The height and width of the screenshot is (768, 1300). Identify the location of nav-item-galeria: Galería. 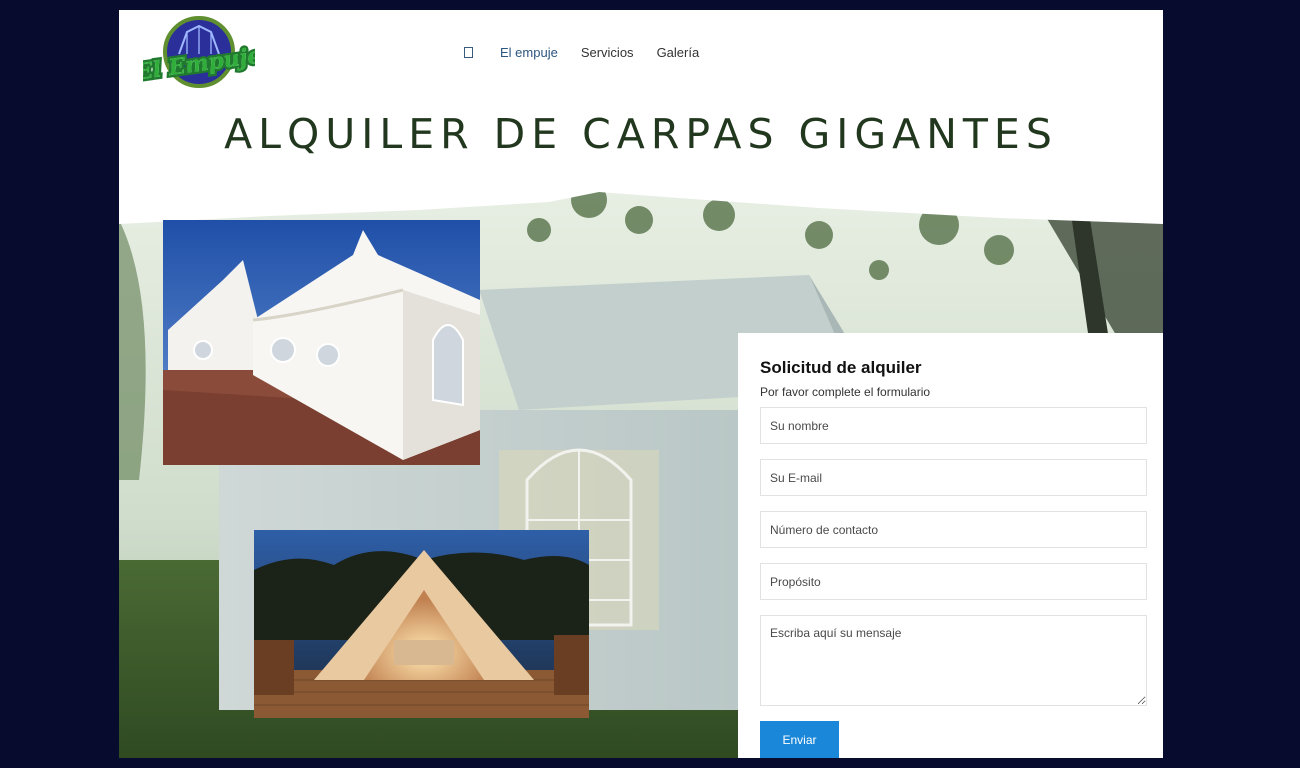
(678, 52).